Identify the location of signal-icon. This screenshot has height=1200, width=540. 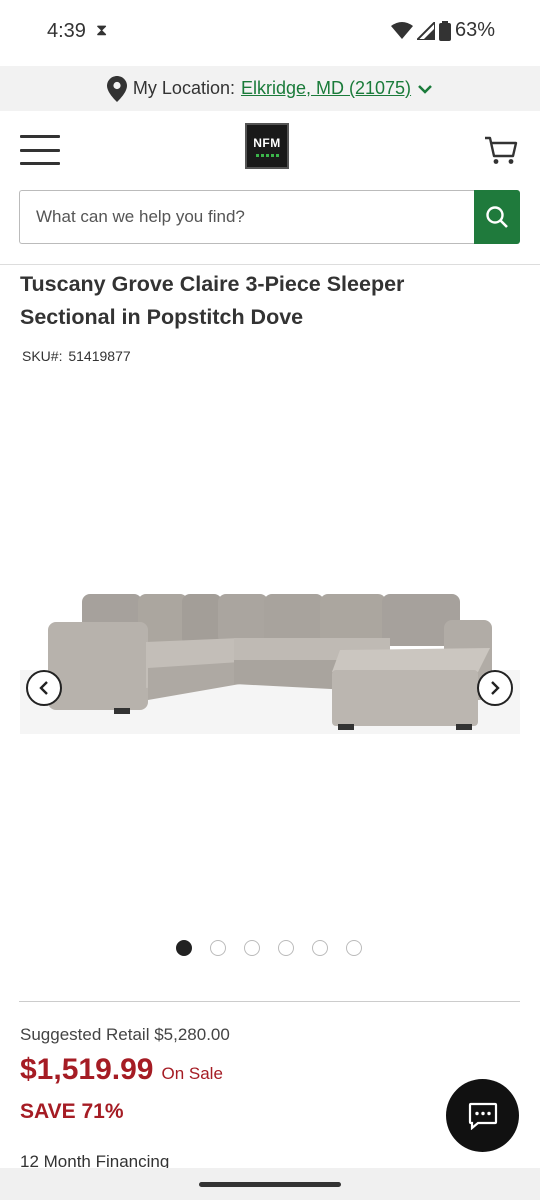
(425, 30).